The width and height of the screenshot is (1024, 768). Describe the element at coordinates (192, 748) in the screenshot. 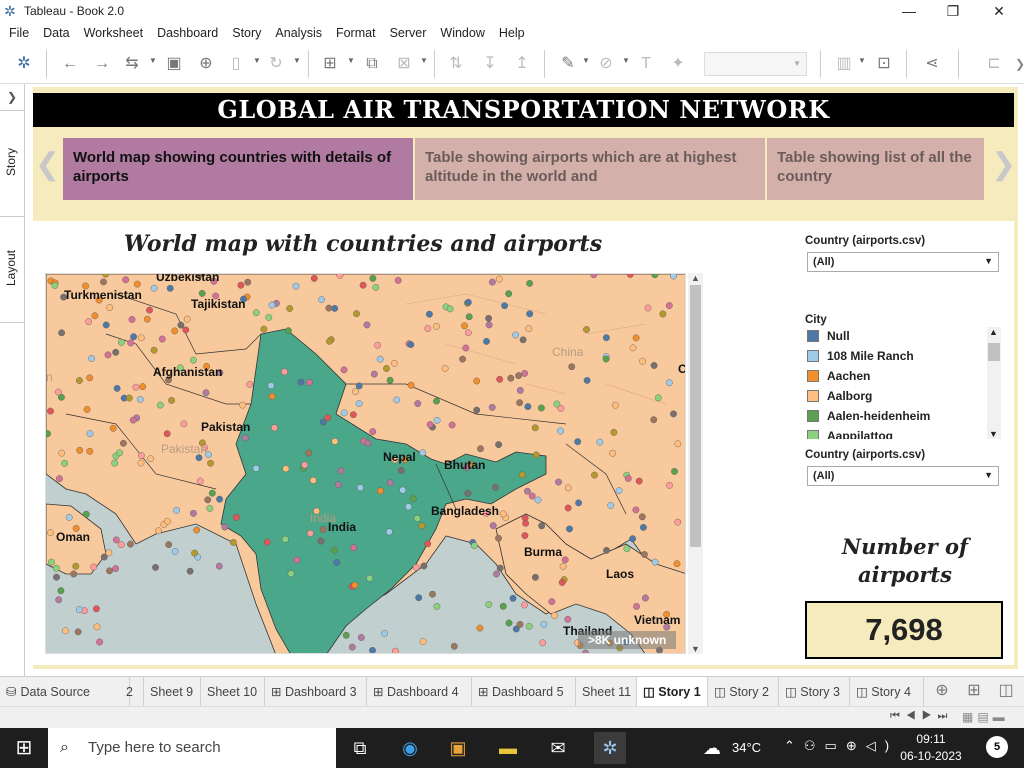

I see `taskbar-search-box: ⌕ Type here to search` at that location.